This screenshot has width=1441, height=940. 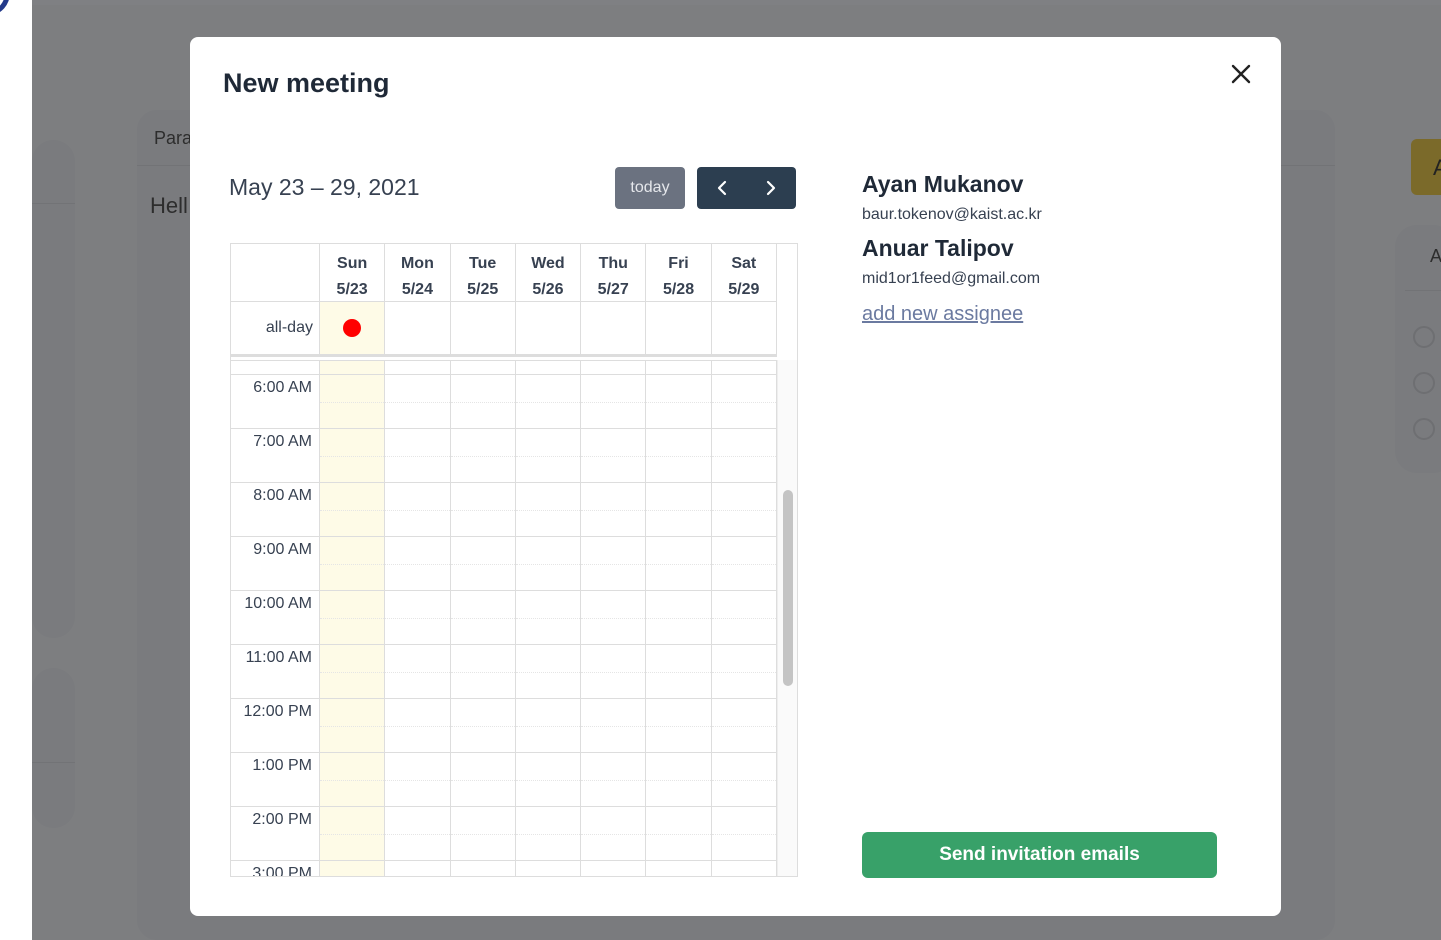 What do you see at coordinates (352, 289) in the screenshot?
I see `day-date-label: 5/23` at bounding box center [352, 289].